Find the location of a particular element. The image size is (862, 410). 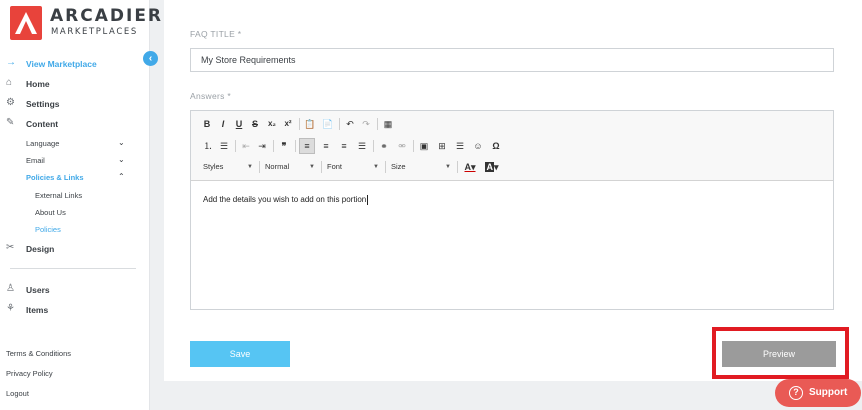

sidebar-item-label: Policies & Links is located at coordinates (55, 177).